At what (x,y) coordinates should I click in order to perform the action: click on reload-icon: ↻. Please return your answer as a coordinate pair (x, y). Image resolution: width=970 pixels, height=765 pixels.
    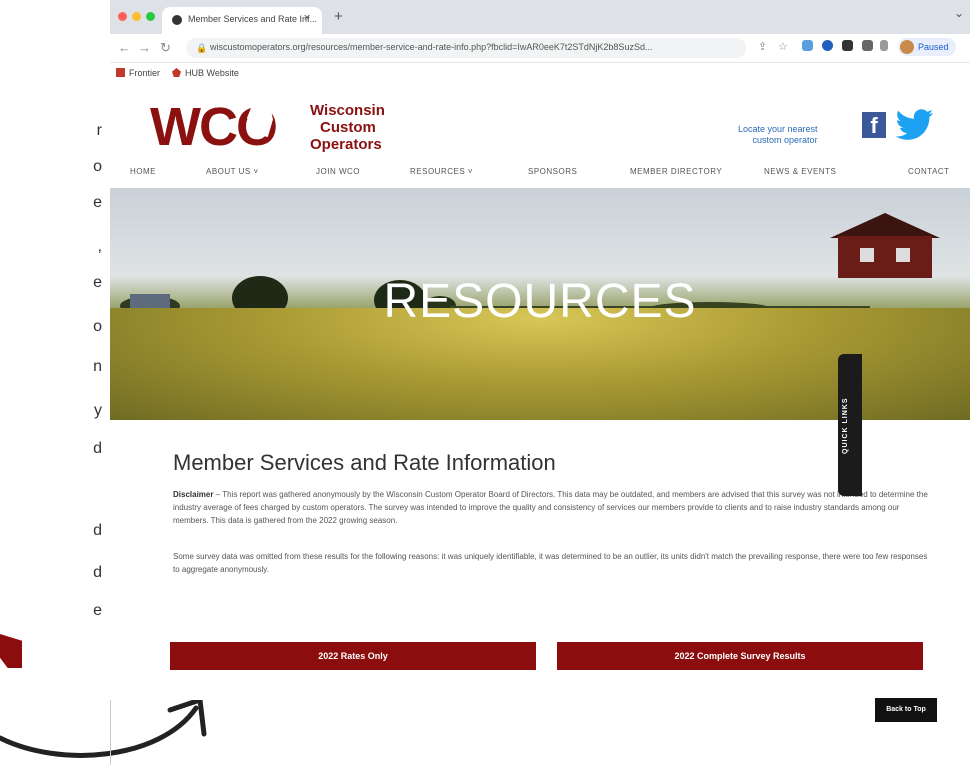
    Looking at the image, I should click on (165, 48).